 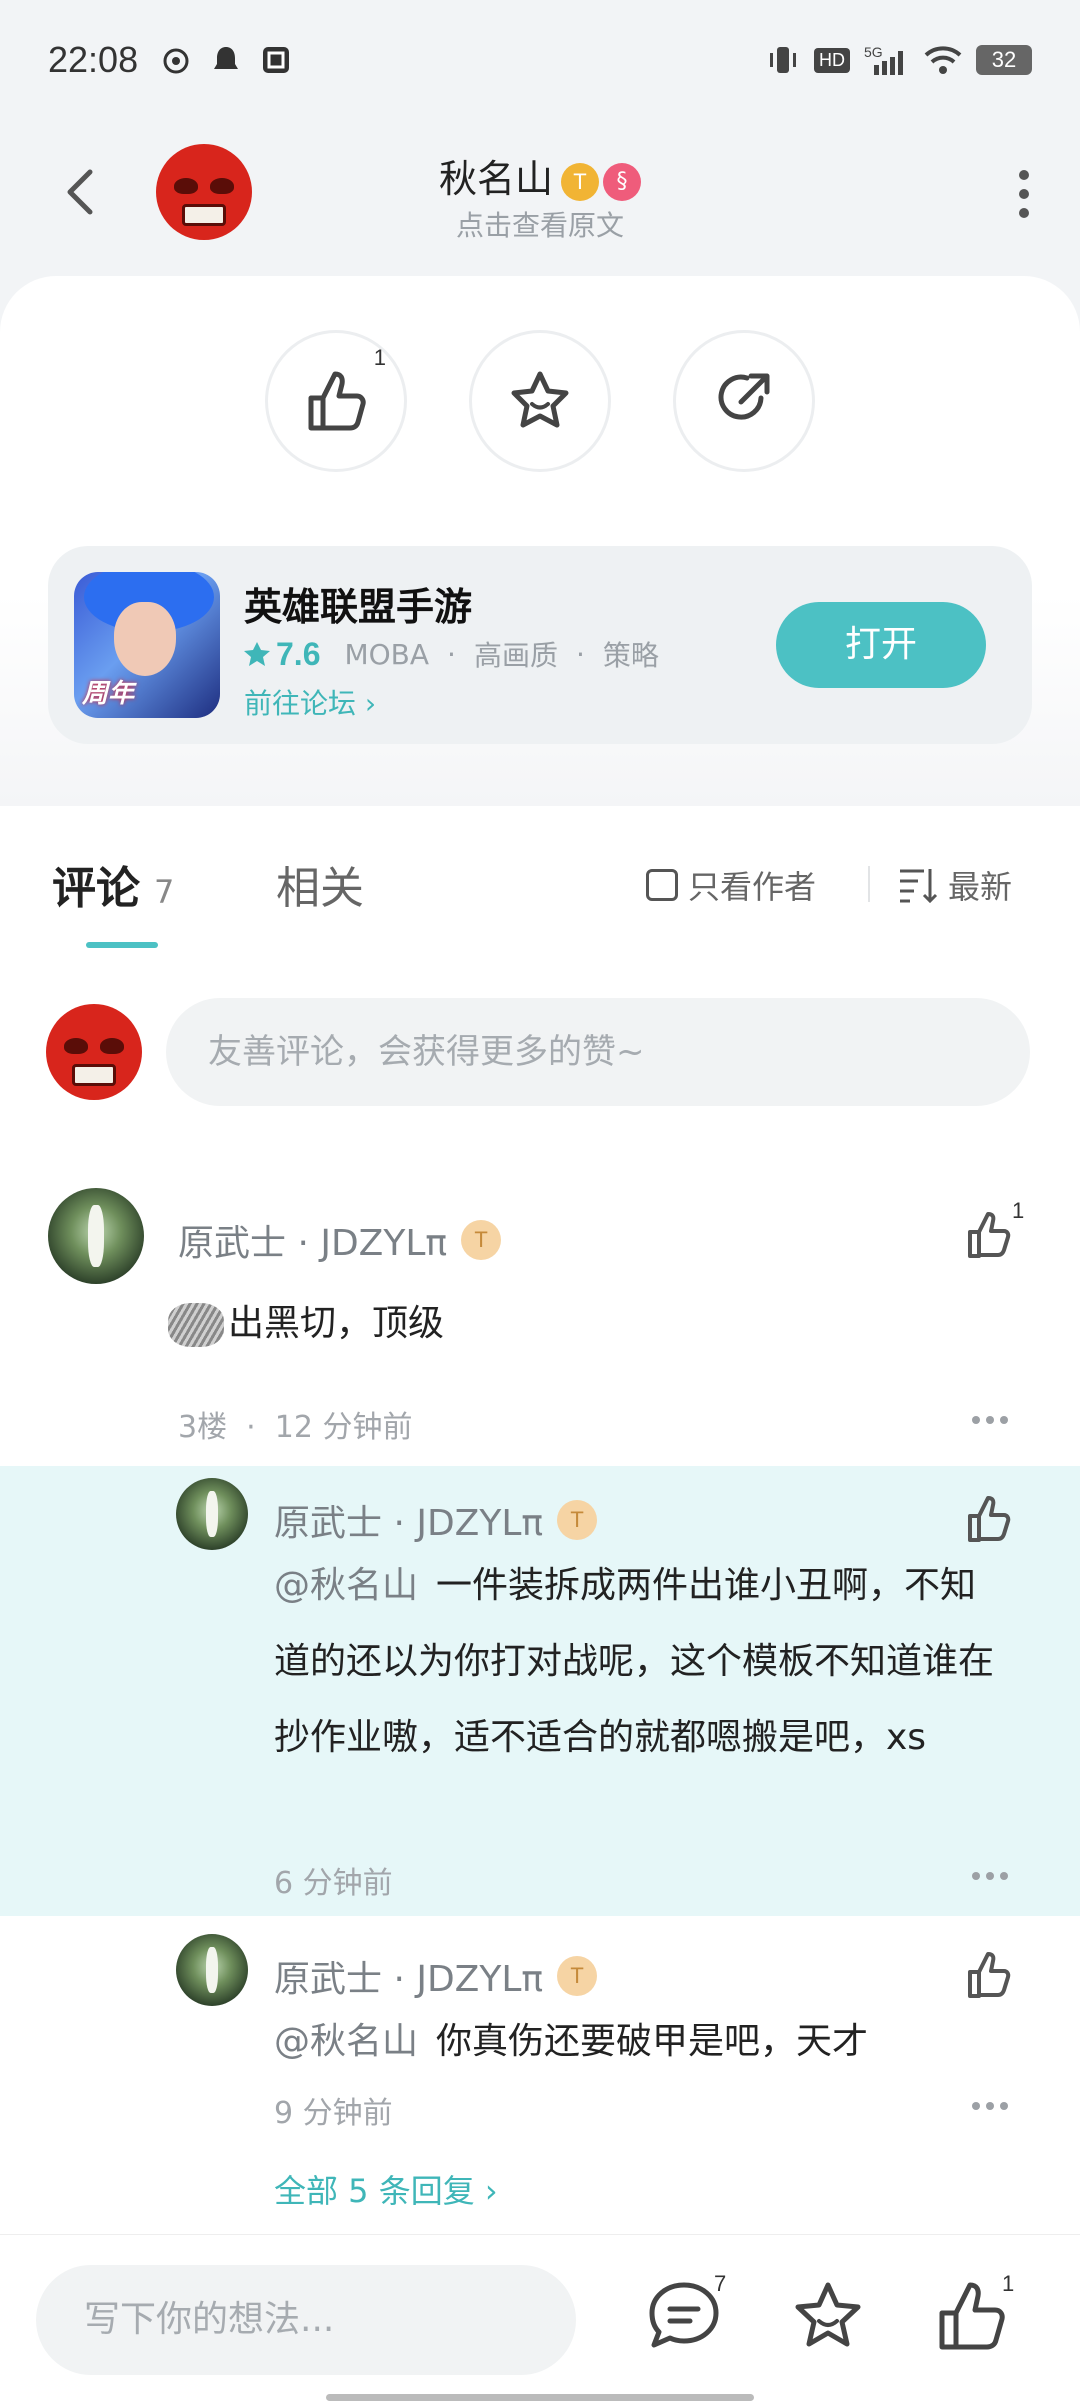 I want to click on comment-input: 友善评论，会获得更多的赞~, so click(x=598, y=1052).